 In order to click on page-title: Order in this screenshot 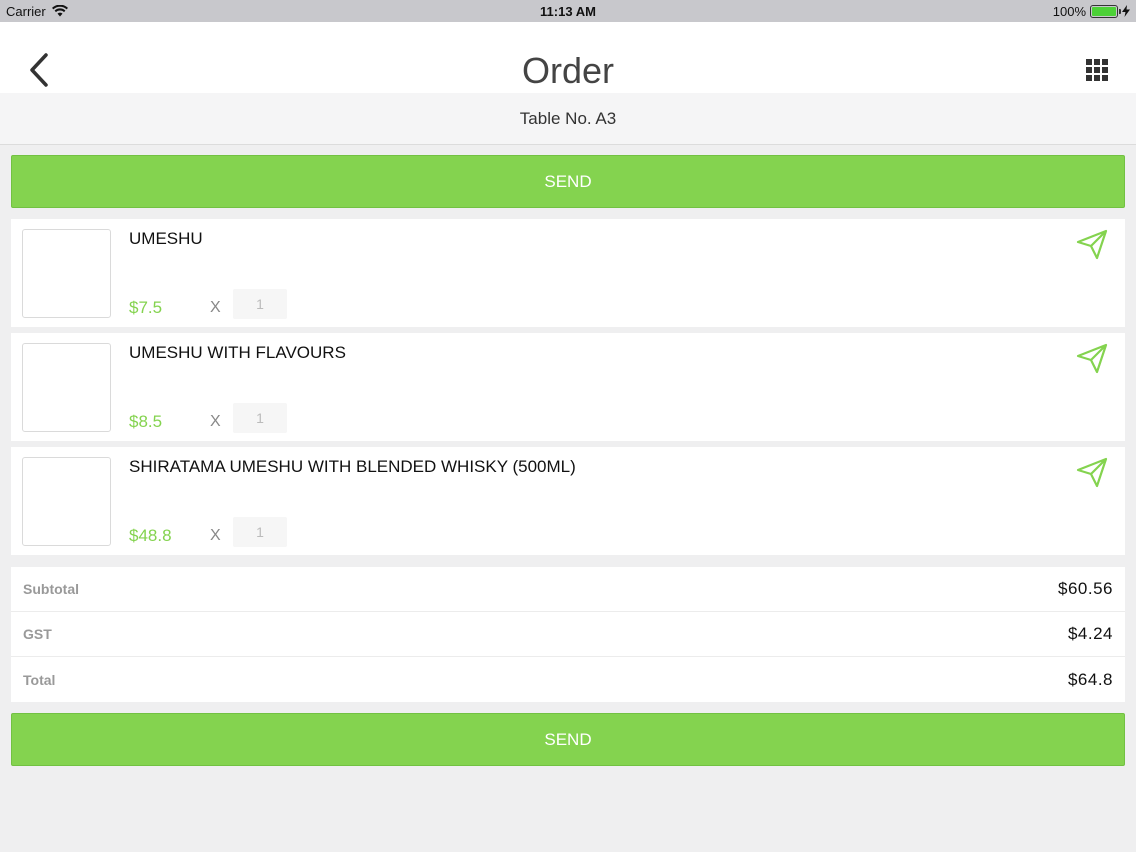, I will do `click(568, 70)`.